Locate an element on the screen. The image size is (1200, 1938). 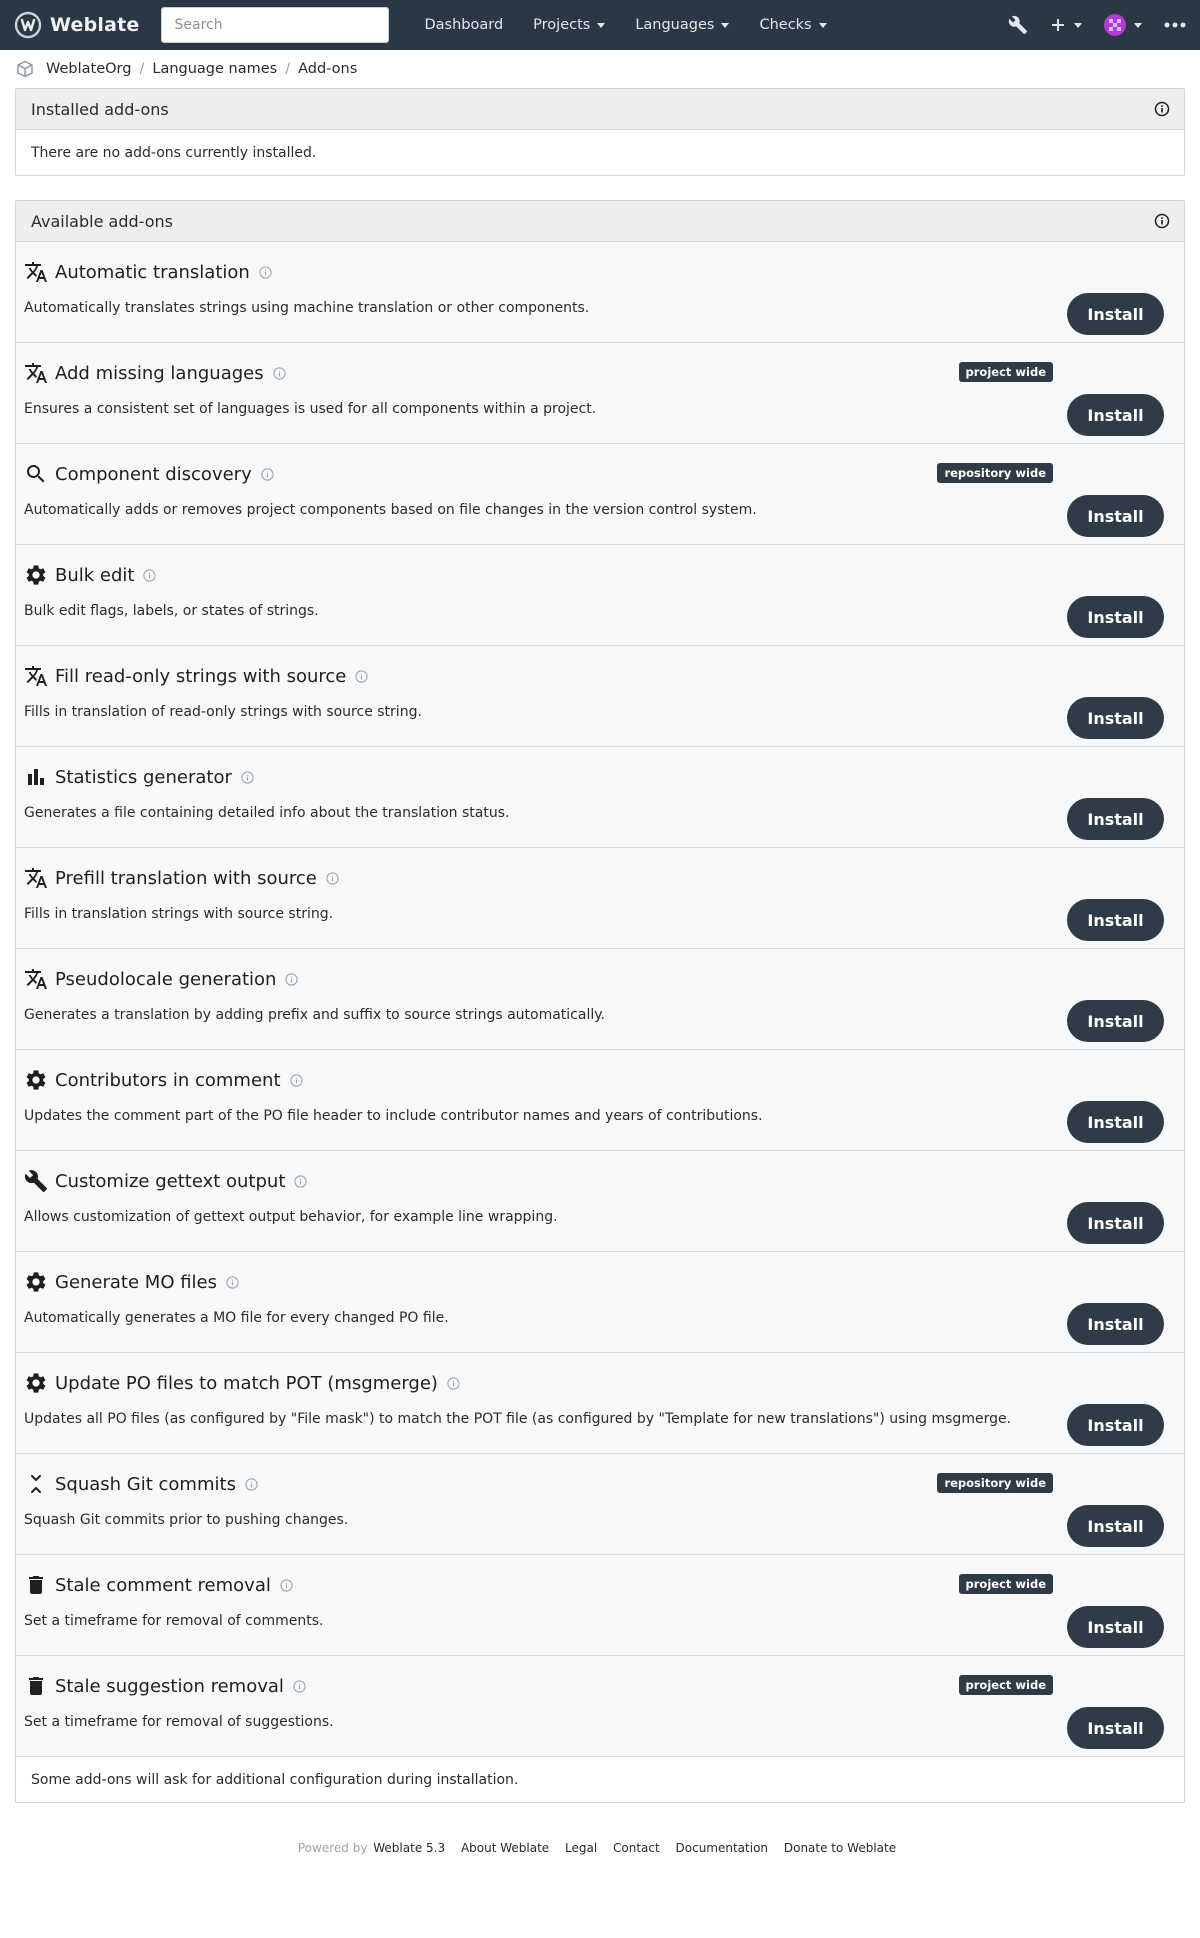
footer-link-about: About Weblate is located at coordinates (505, 1848).